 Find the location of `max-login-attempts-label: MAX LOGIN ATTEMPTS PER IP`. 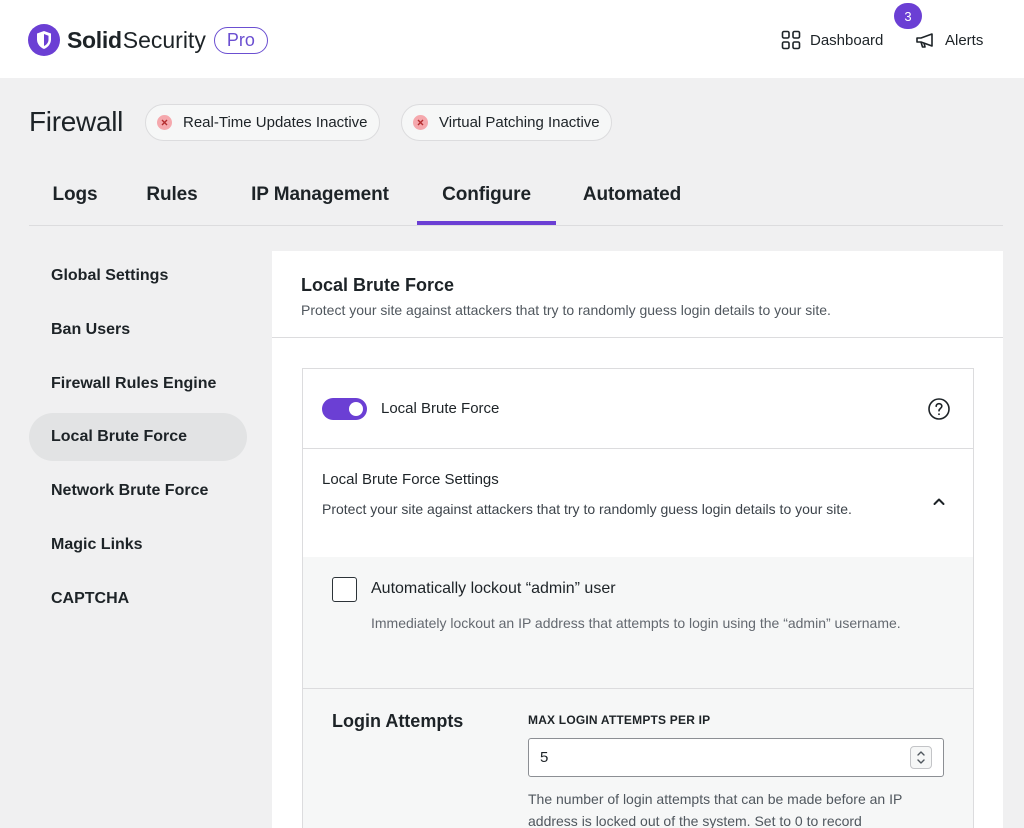

max-login-attempts-label: MAX LOGIN ATTEMPTS PER IP is located at coordinates (619, 720).